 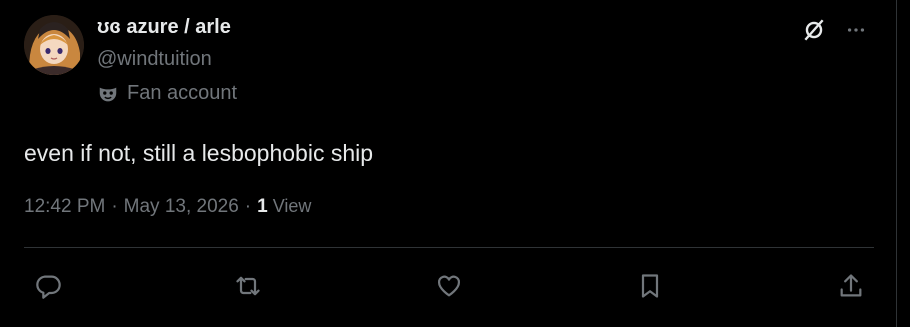 What do you see at coordinates (835, 30) in the screenshot?
I see `tweet-header-actions` at bounding box center [835, 30].